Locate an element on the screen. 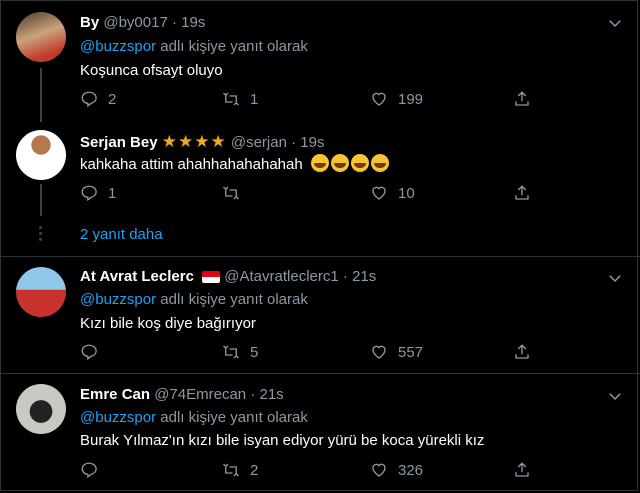 Image resolution: width=640 pixels, height=493 pixels. retweet-count: 5 is located at coordinates (254, 352).